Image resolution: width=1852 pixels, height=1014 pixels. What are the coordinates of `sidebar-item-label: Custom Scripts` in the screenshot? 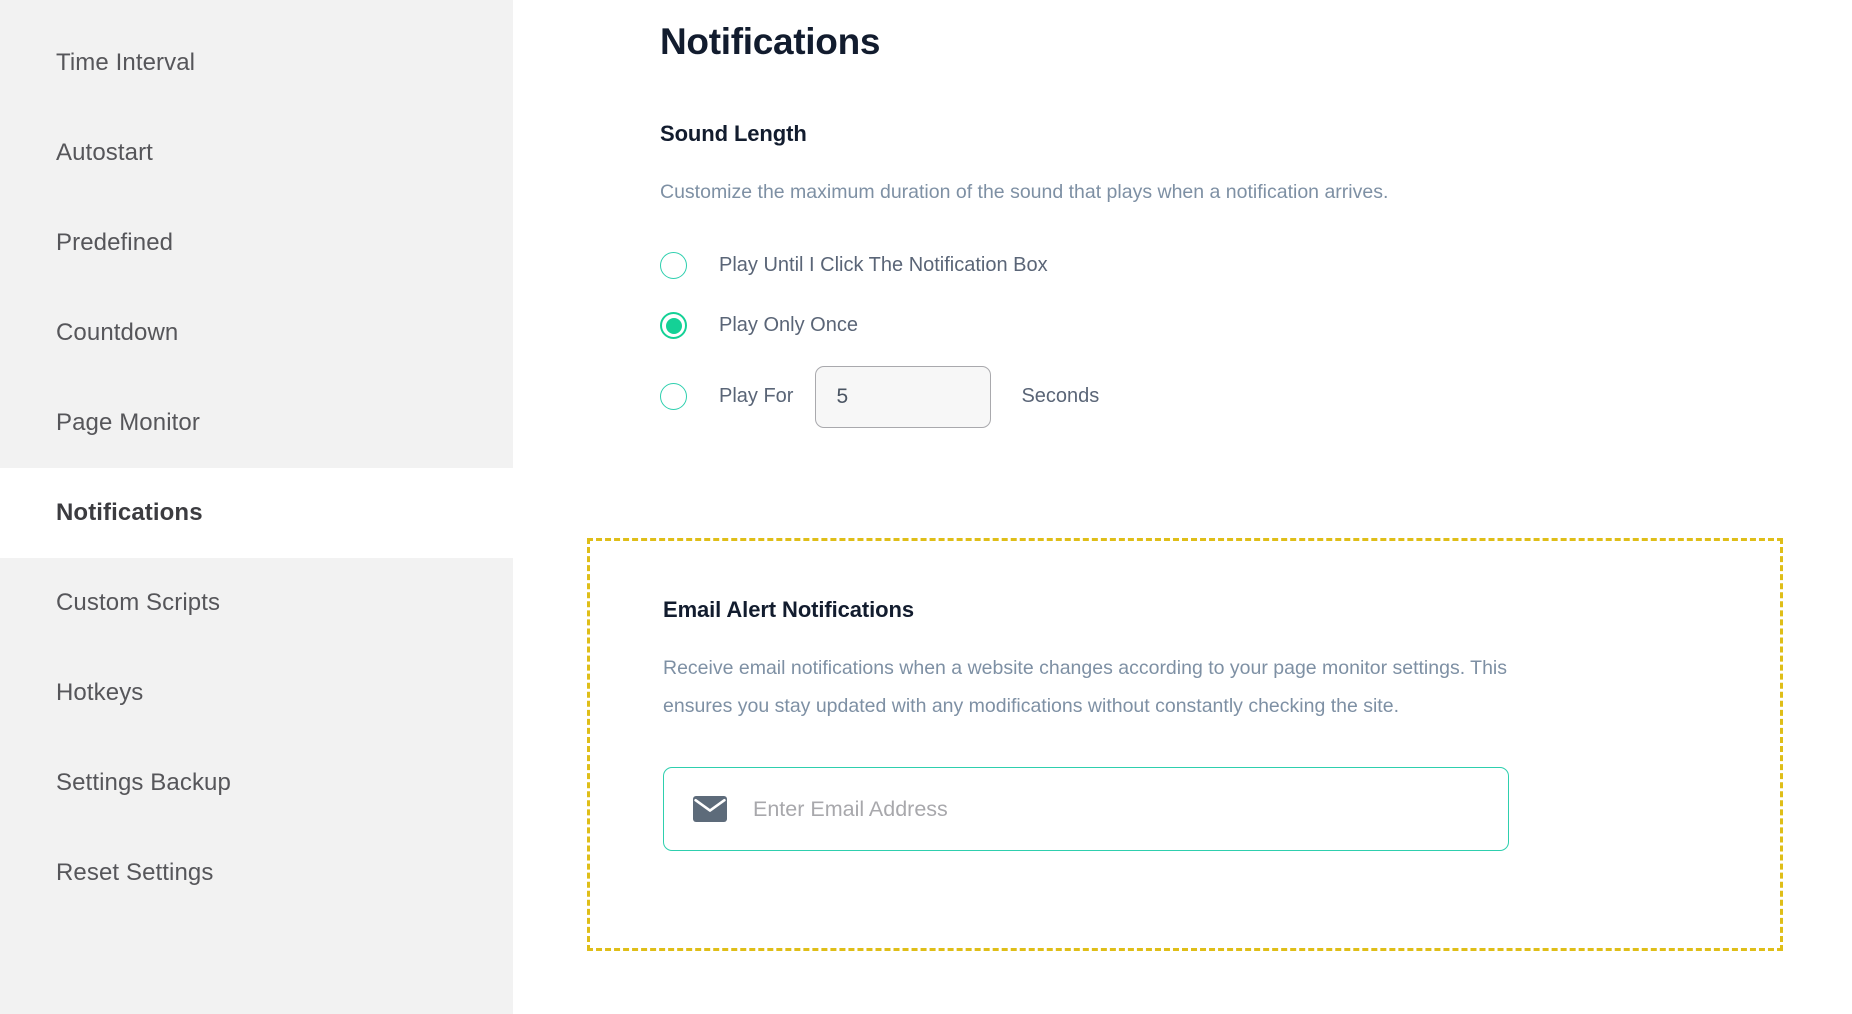 It's located at (138, 602).